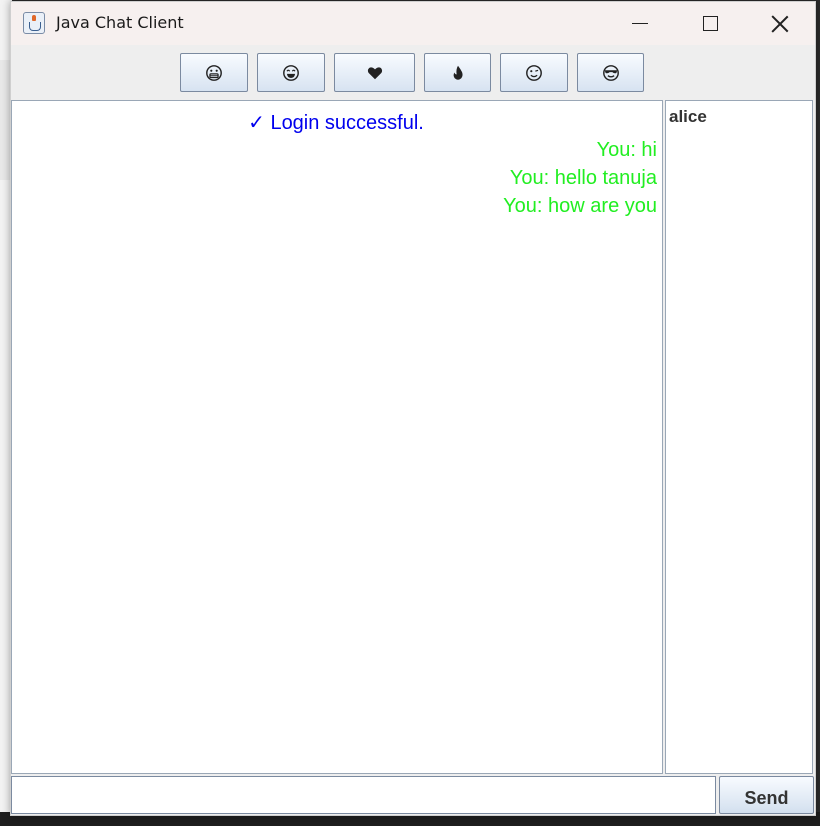 This screenshot has width=820, height=826. I want to click on winking-face-icon, so click(534, 72).